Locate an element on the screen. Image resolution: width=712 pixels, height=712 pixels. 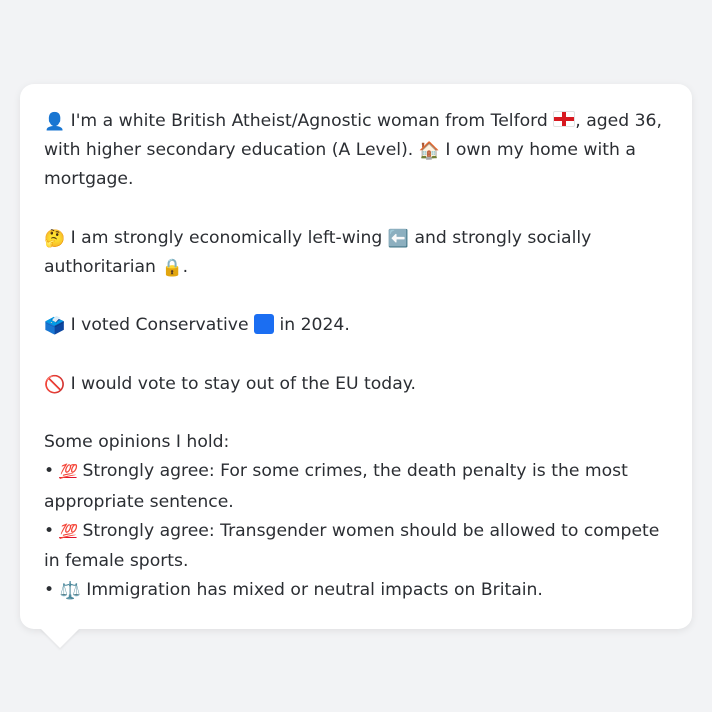
left-arrow-icon: ⬅️ is located at coordinates (398, 238).